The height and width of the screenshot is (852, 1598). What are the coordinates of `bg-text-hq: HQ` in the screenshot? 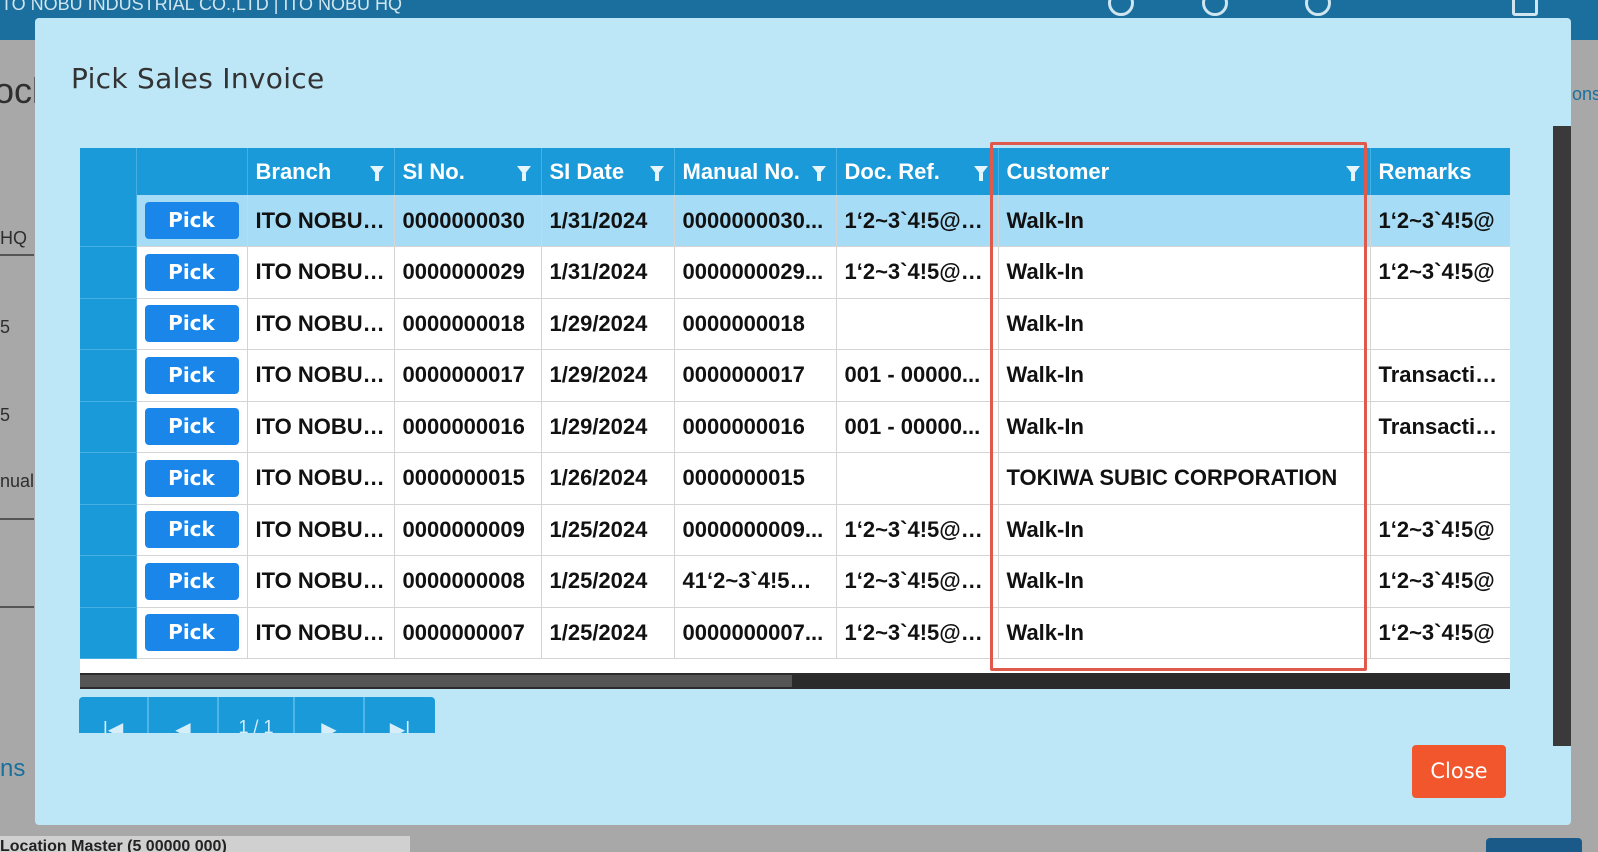 It's located at (13, 238).